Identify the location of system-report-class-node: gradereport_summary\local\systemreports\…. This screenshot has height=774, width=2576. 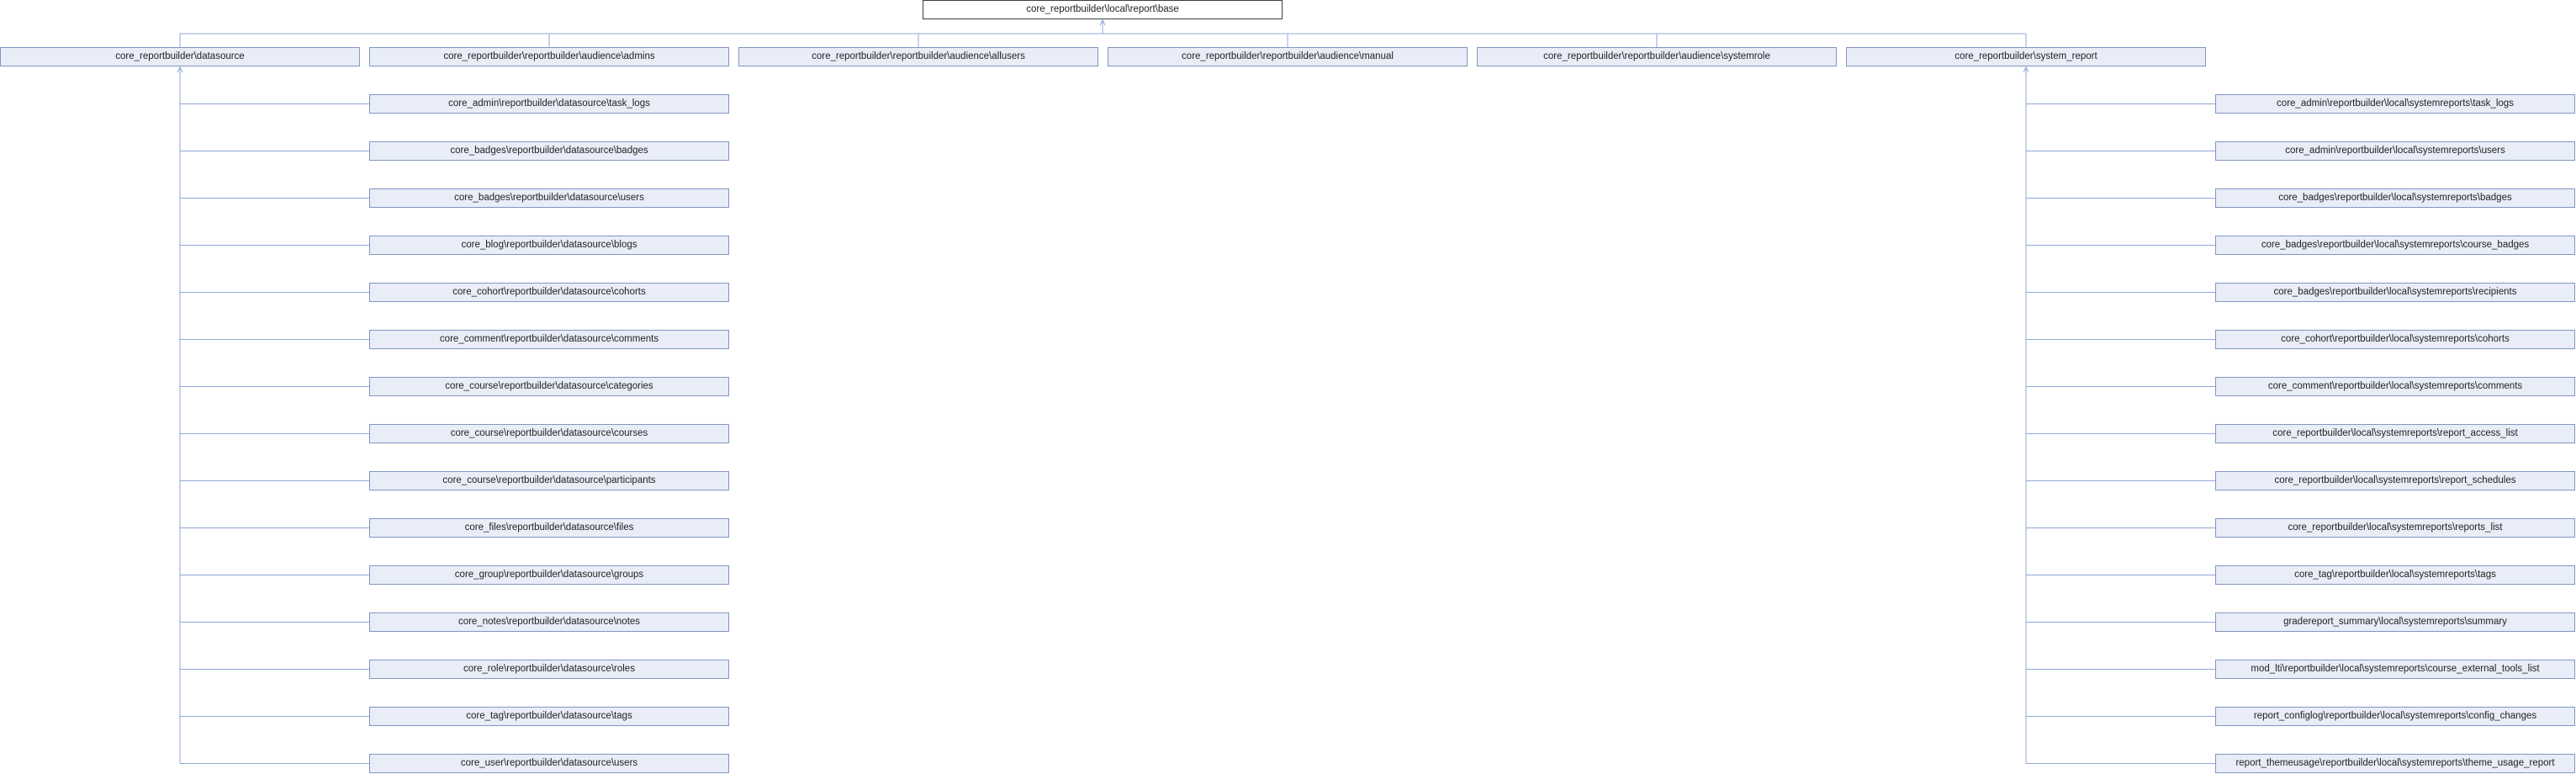
(2395, 622).